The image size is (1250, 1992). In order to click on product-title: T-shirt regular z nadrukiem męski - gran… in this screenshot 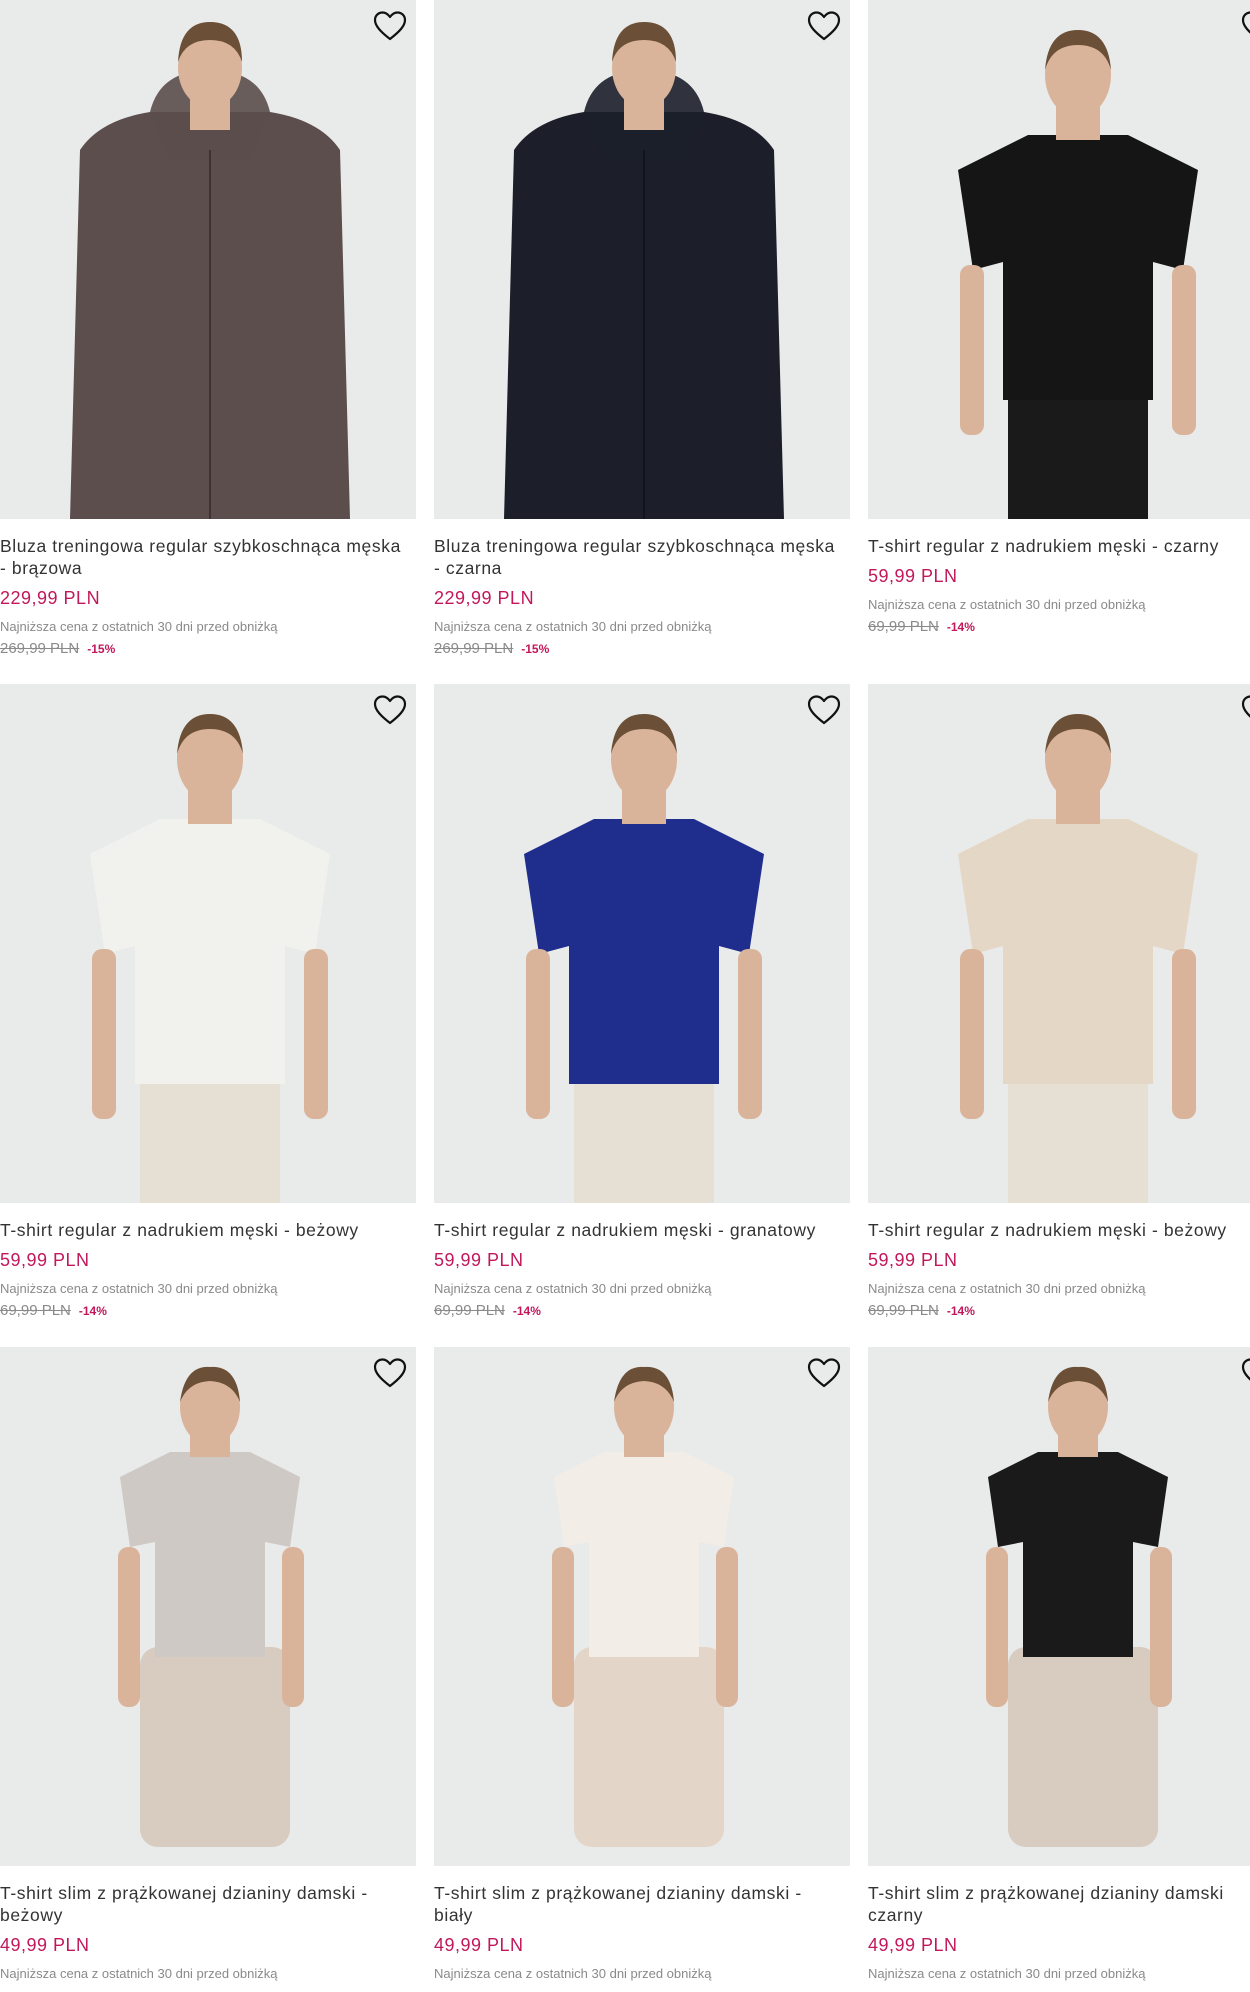, I will do `click(640, 1230)`.